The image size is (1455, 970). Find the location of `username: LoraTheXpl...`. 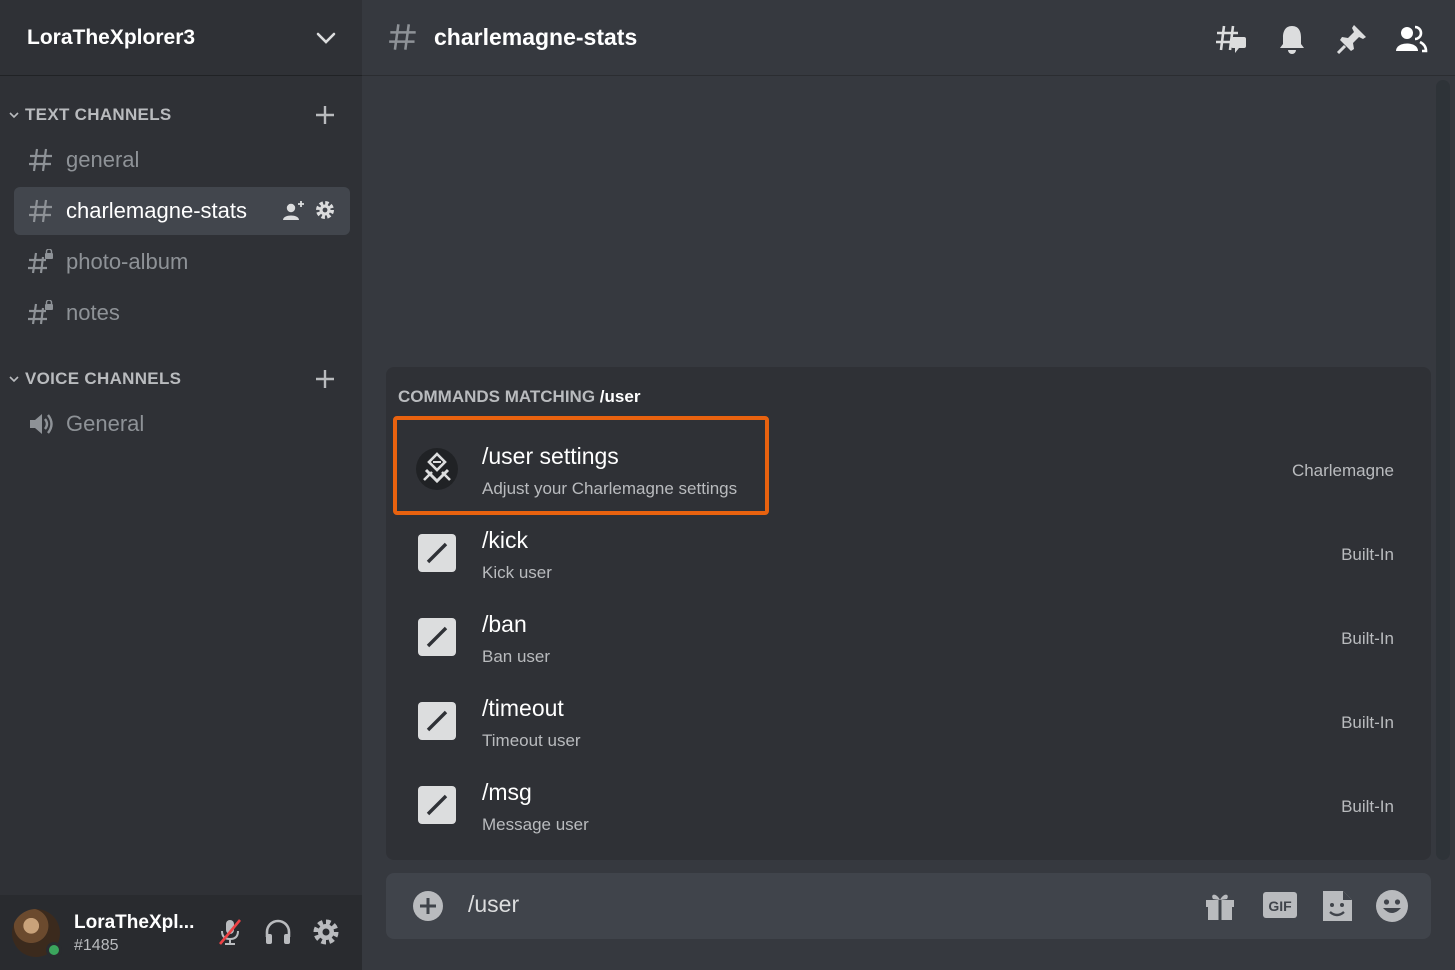

username: LoraTheXpl... is located at coordinates (134, 923).